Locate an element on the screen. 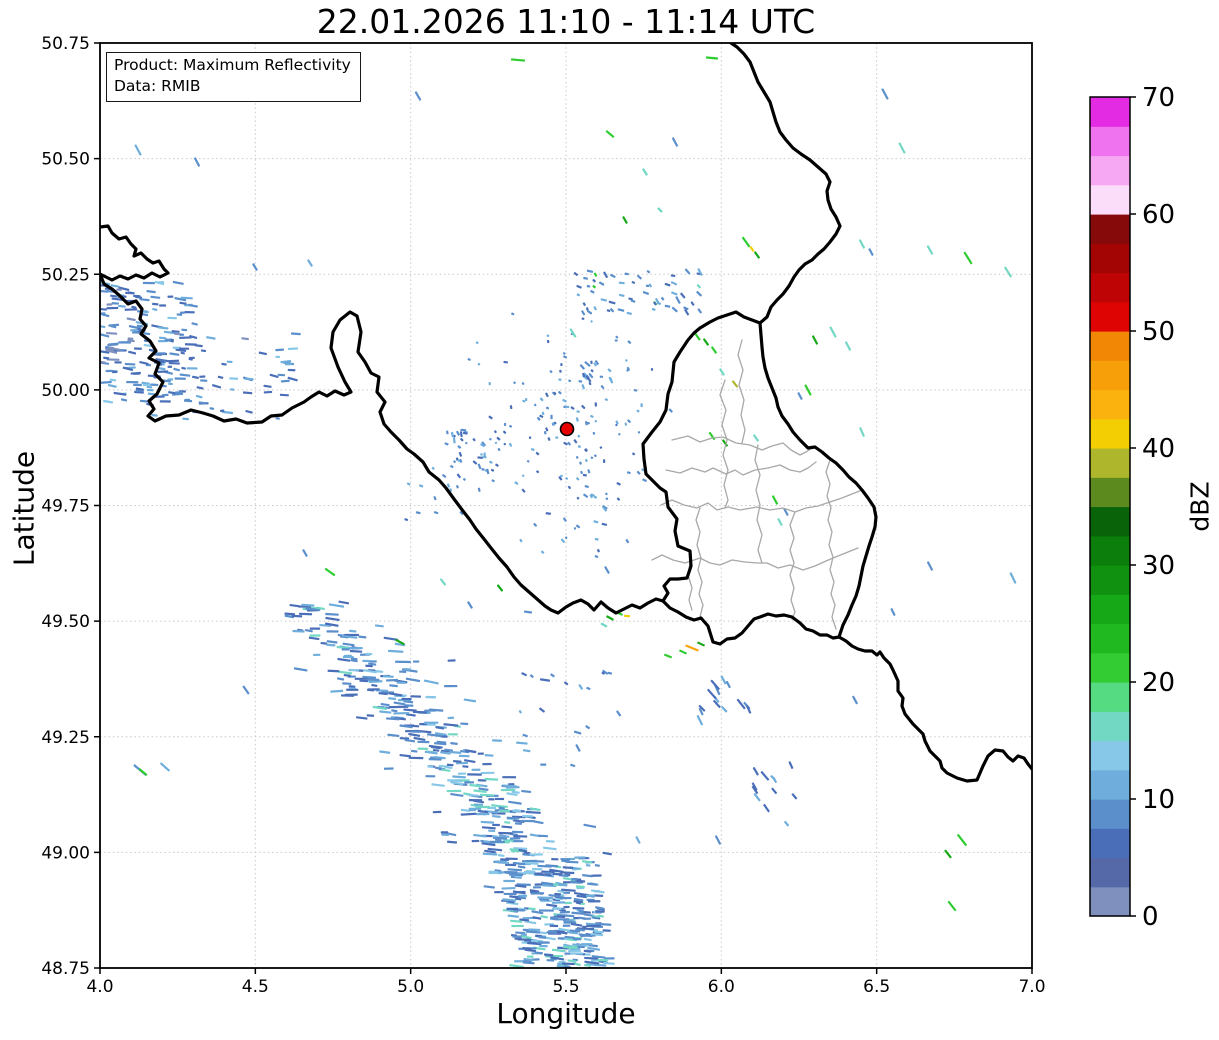 This screenshot has height=1040, width=1219. colorbar-tick-label: 0 is located at coordinates (1150, 917).